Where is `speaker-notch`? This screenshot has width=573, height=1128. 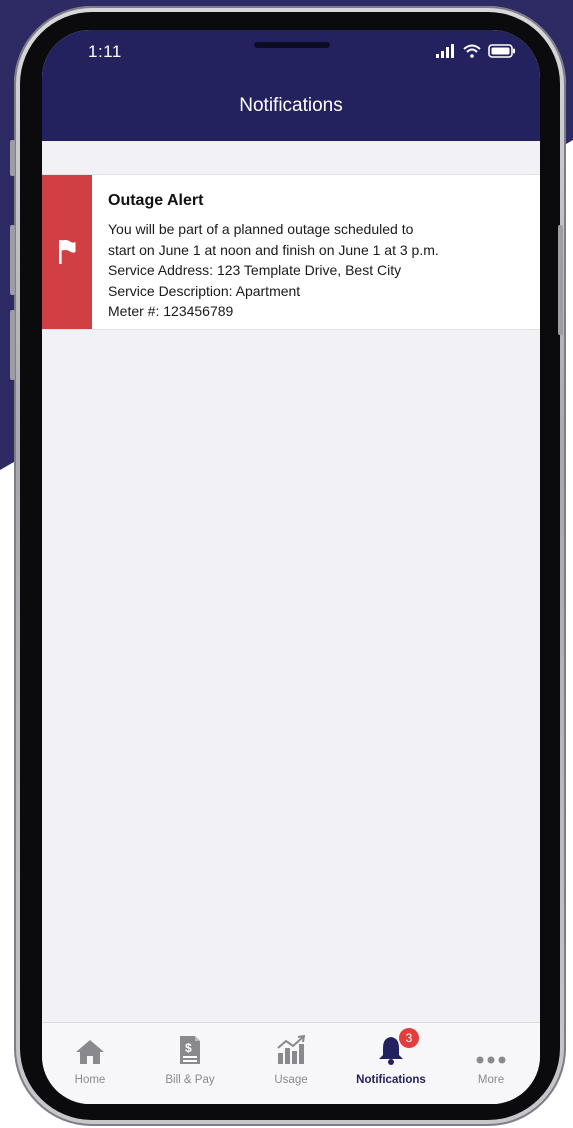
speaker-notch is located at coordinates (292, 45).